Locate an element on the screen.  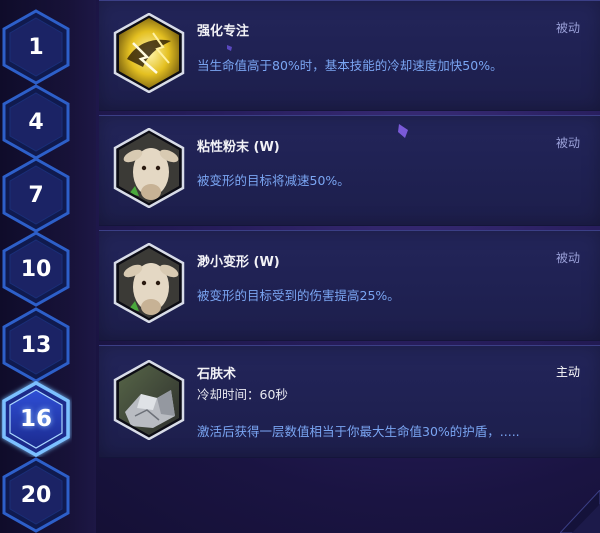
level-number: 10 is located at coordinates (36, 269).